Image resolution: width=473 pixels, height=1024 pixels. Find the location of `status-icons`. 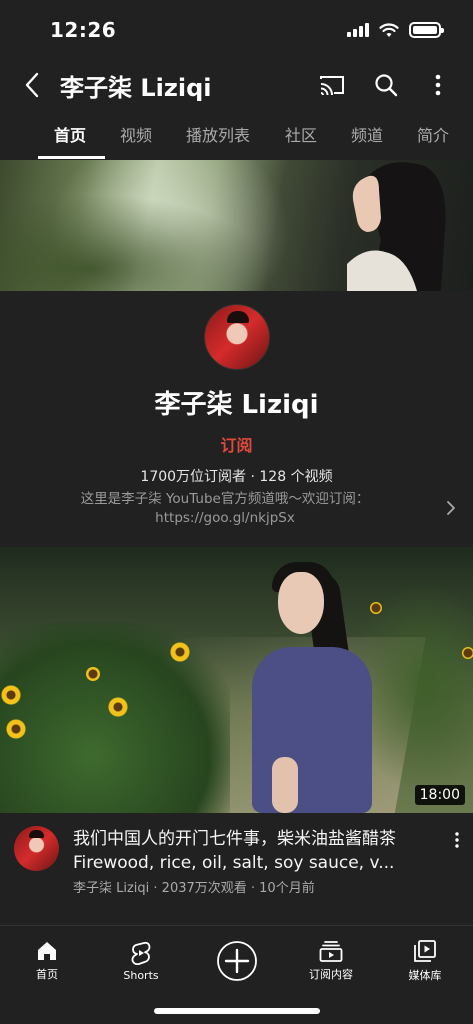

status-icons is located at coordinates (395, 30).